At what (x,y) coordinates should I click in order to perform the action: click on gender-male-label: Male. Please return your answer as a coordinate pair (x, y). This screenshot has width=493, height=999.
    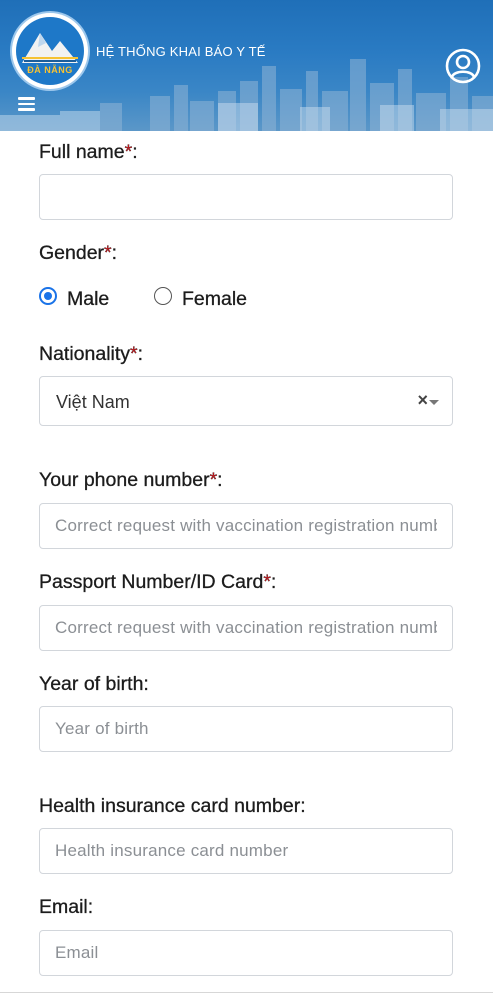
    Looking at the image, I should click on (88, 299).